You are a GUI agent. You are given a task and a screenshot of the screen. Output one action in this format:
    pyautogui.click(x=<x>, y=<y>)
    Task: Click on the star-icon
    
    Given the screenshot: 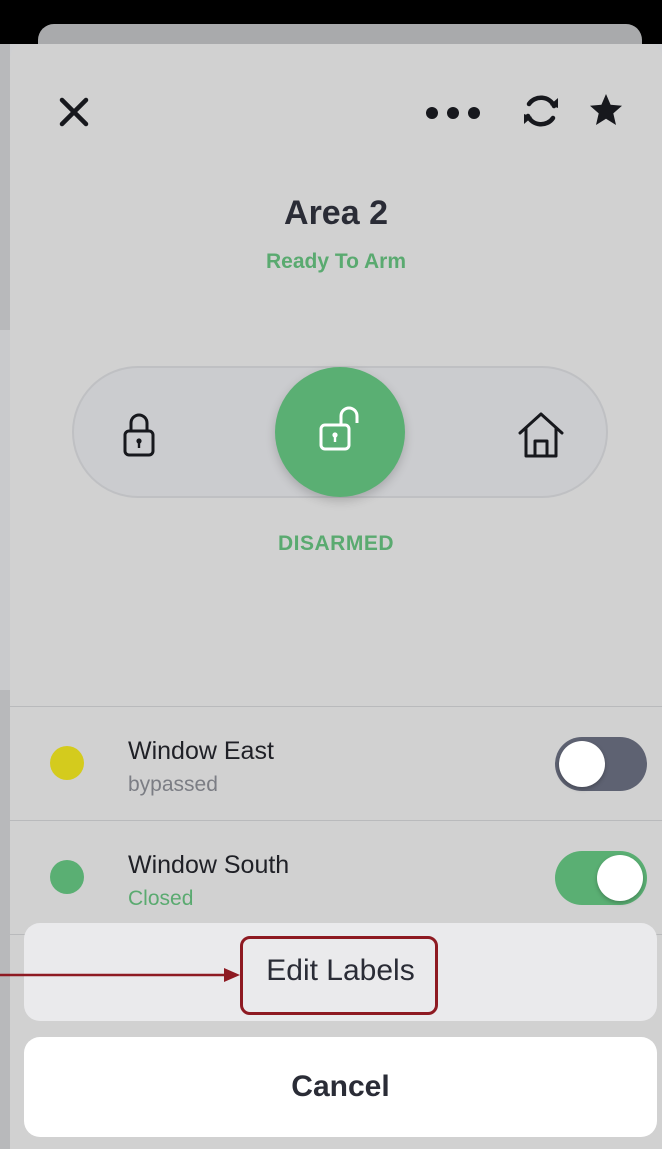 What is the action you would take?
    pyautogui.click(x=606, y=110)
    